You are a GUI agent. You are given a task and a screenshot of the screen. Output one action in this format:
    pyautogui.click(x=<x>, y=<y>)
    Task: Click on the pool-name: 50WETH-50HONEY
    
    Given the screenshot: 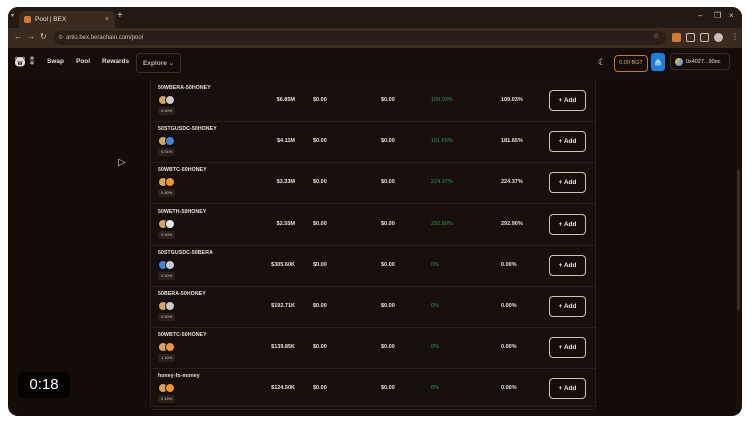 What is the action you would take?
    pyautogui.click(x=182, y=211)
    